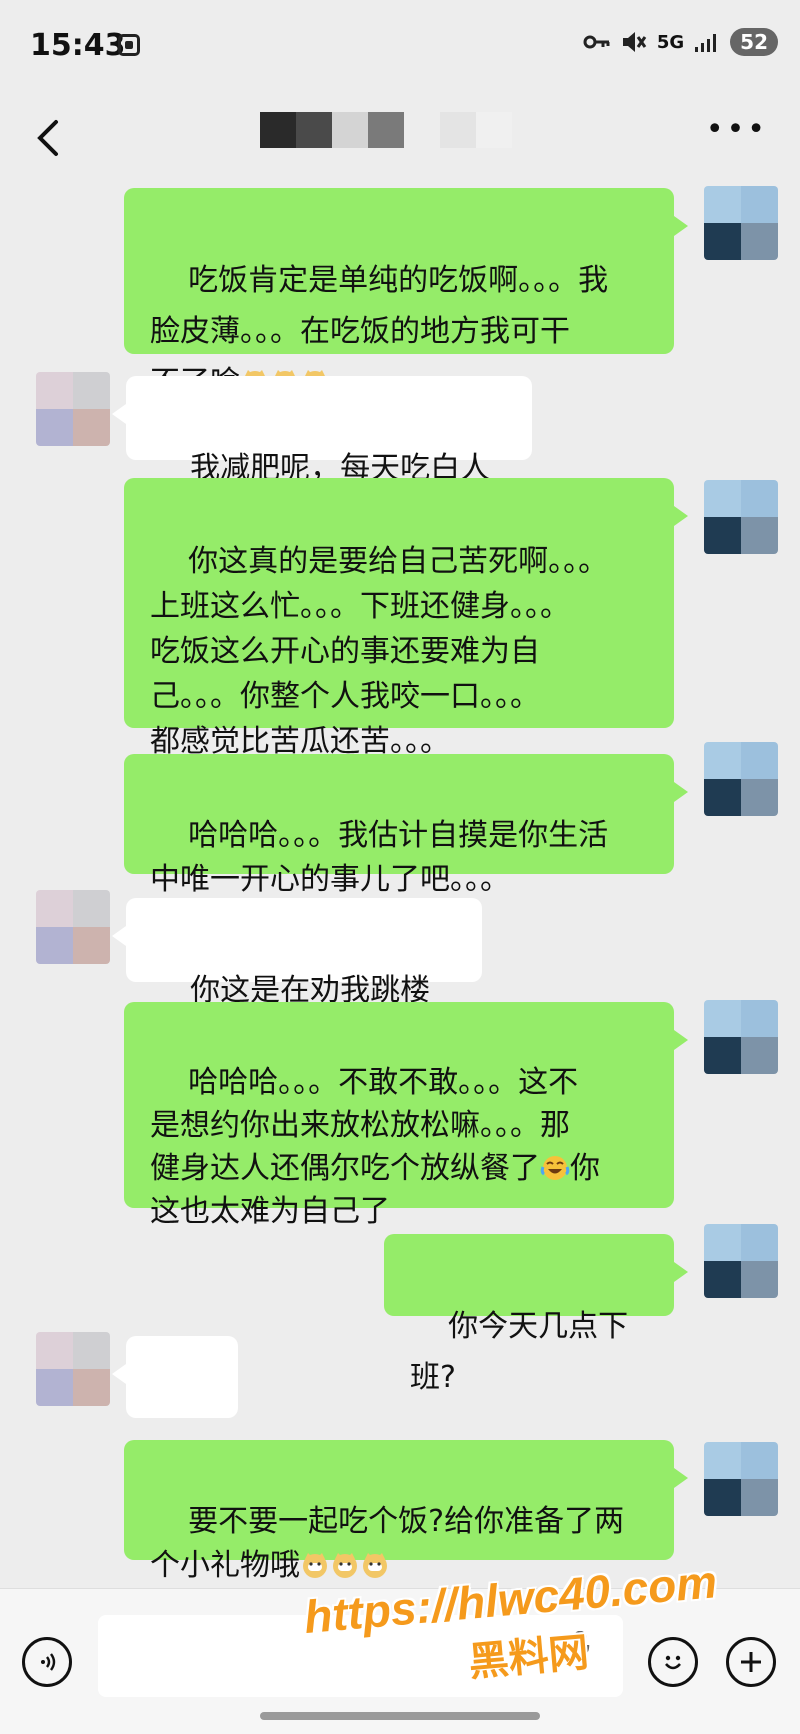 Image resolution: width=800 pixels, height=1734 pixels. I want to click on message-bubble-sent: 哈哈哈。。。我估计自摸是你生活 中唯一开心的事儿了吧。。。, so click(406, 825).